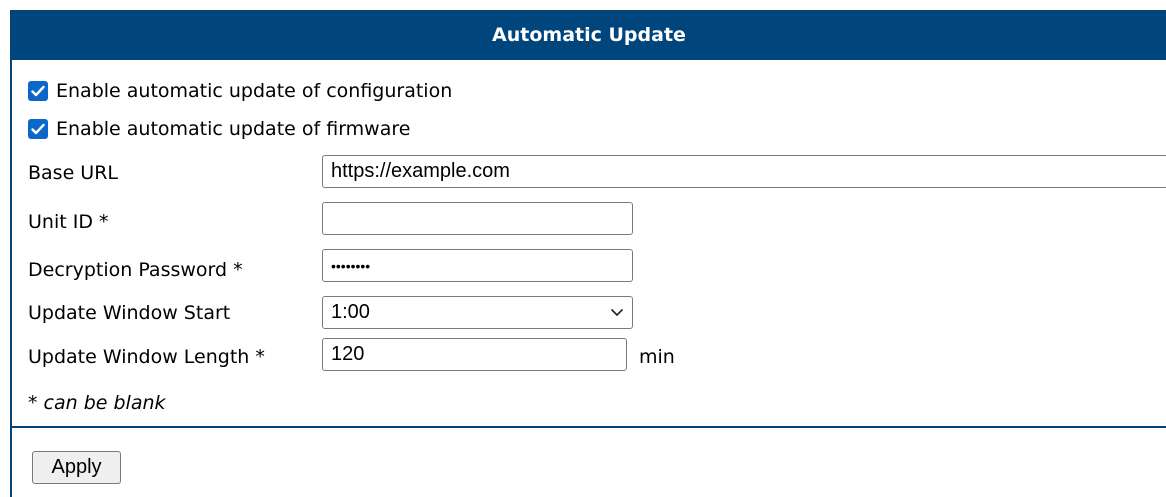 This screenshot has height=497, width=1166. I want to click on window-length-label: Update Window Length *, so click(146, 357).